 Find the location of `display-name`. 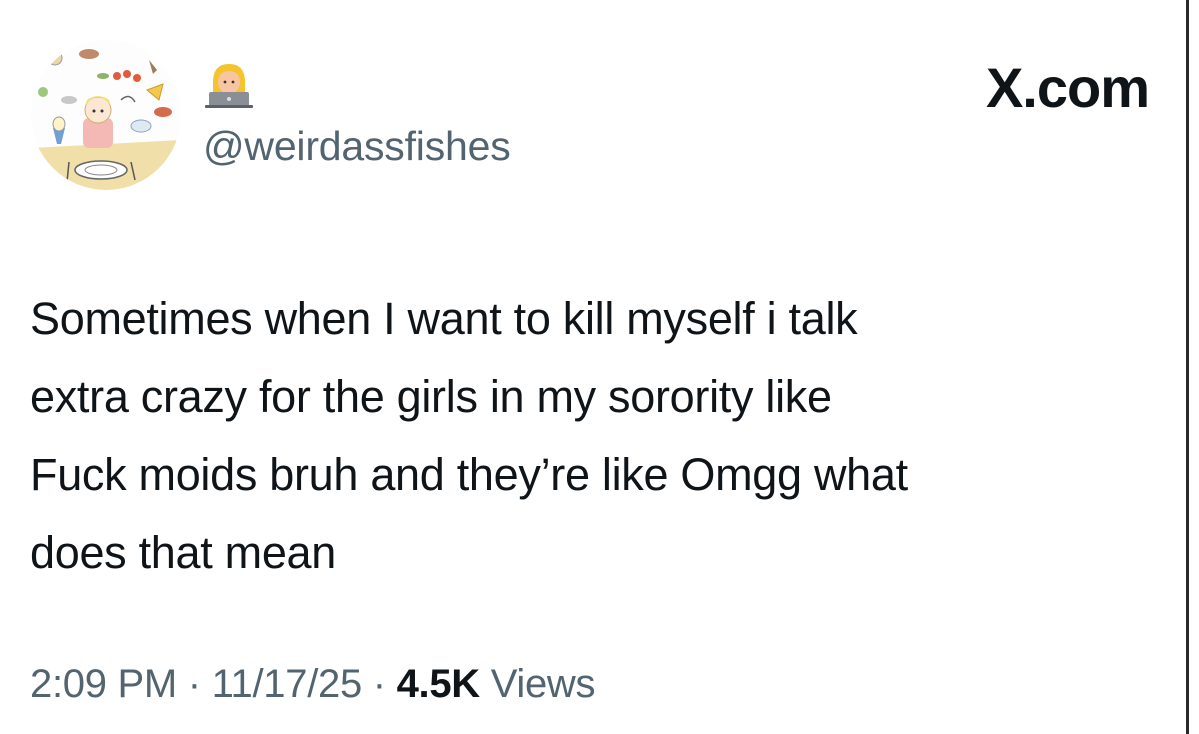

display-name is located at coordinates (229, 84).